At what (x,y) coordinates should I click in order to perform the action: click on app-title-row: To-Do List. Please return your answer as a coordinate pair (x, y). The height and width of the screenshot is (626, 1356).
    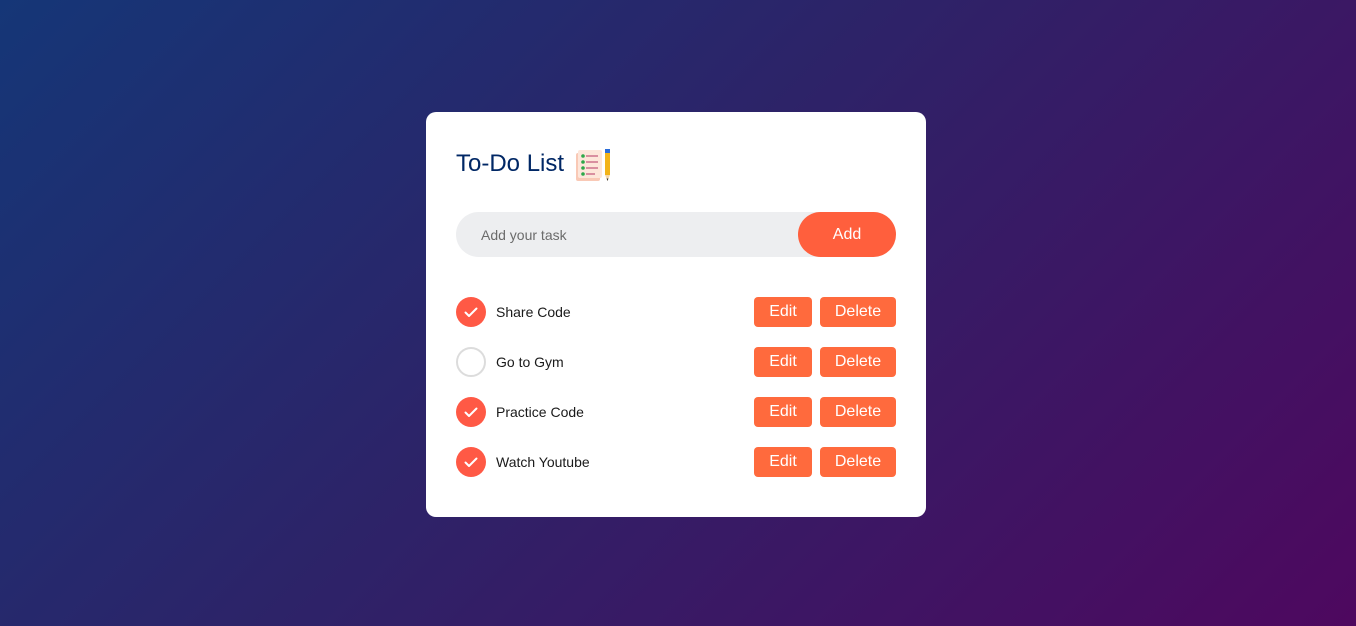
    Looking at the image, I should click on (535, 164).